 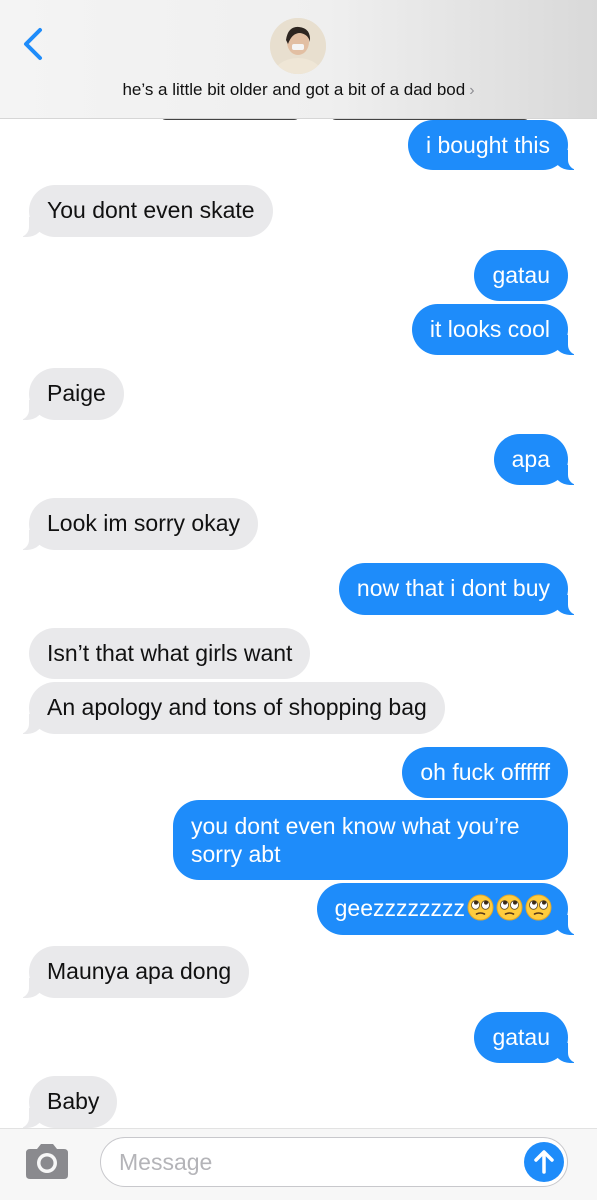 I want to click on message-bubble-outgoing: apa, so click(x=537, y=459).